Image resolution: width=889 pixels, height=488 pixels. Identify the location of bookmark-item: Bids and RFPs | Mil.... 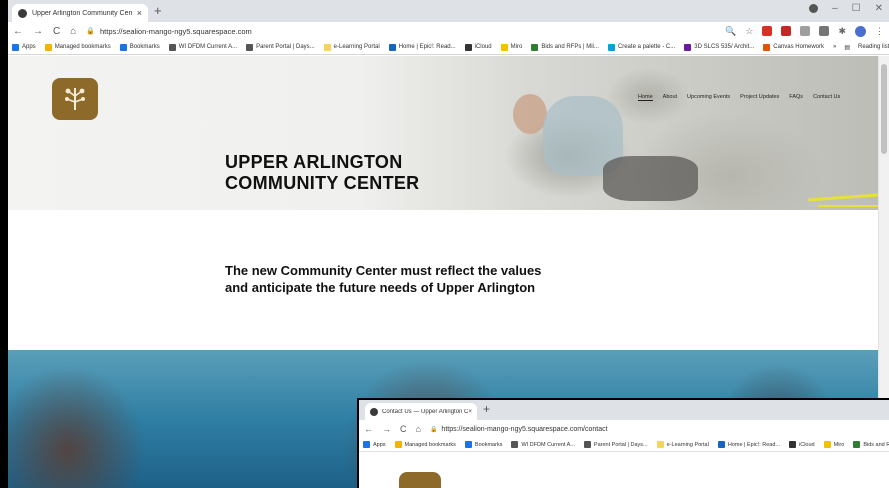
(565, 47).